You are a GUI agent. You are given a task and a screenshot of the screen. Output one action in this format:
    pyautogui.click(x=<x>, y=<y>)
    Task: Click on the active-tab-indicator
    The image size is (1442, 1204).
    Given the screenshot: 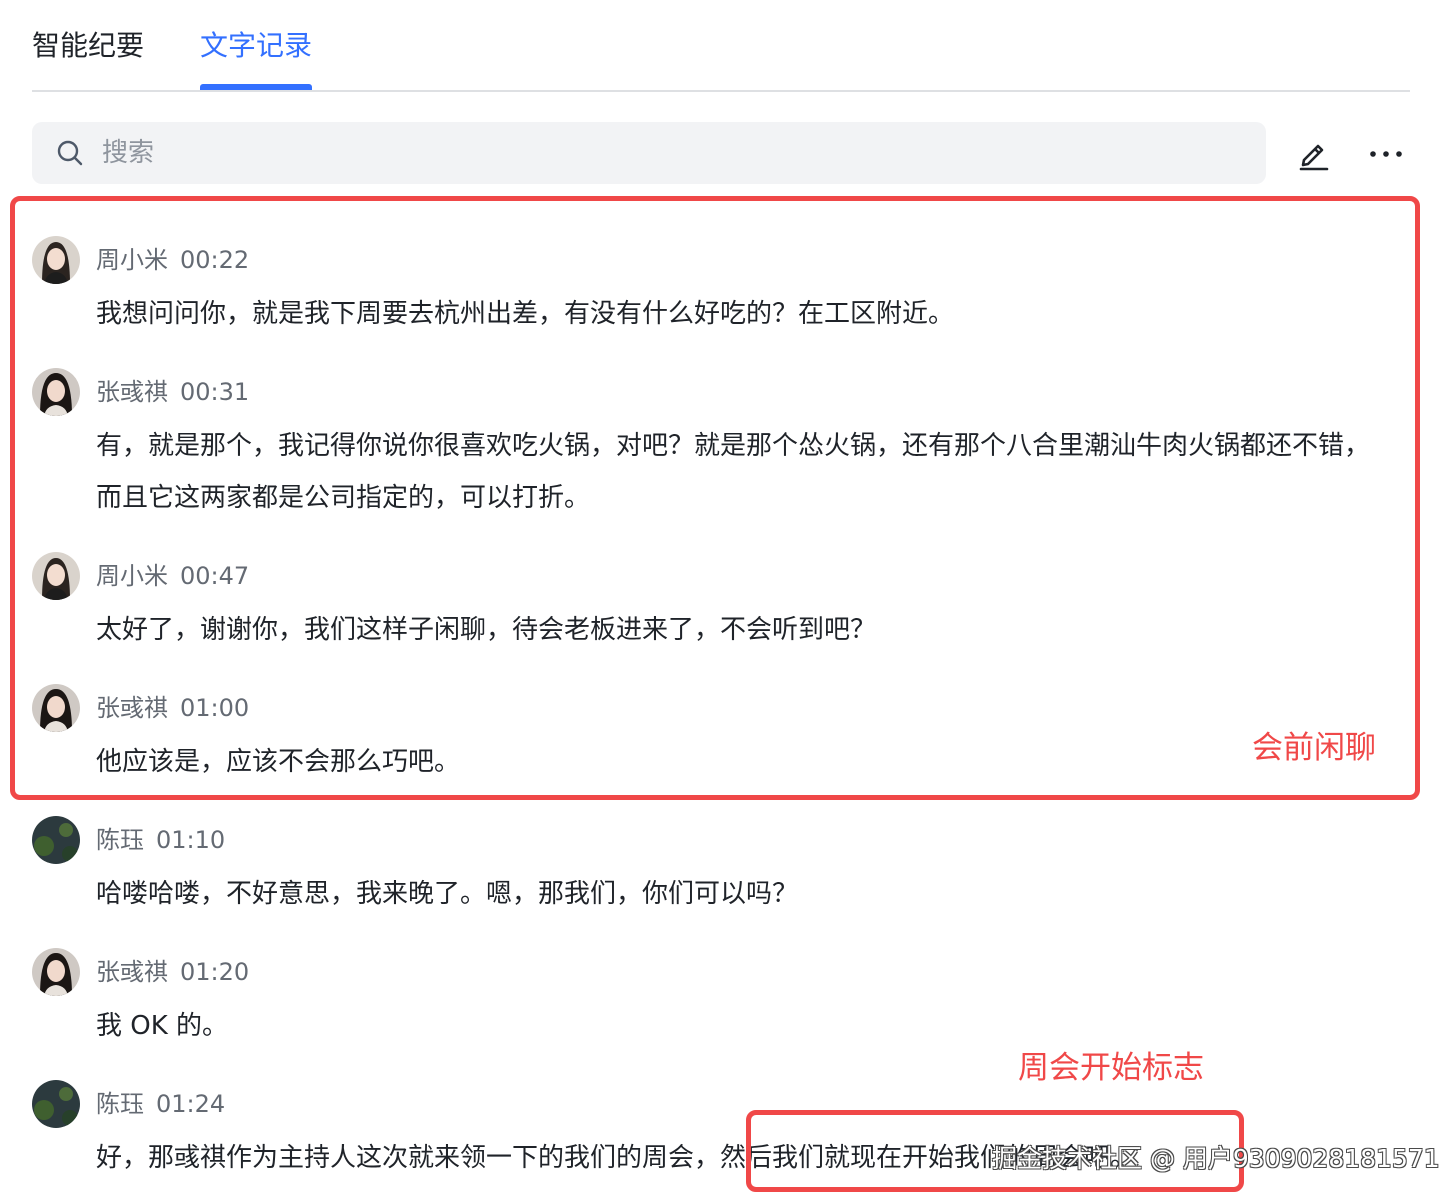 What is the action you would take?
    pyautogui.click(x=256, y=87)
    